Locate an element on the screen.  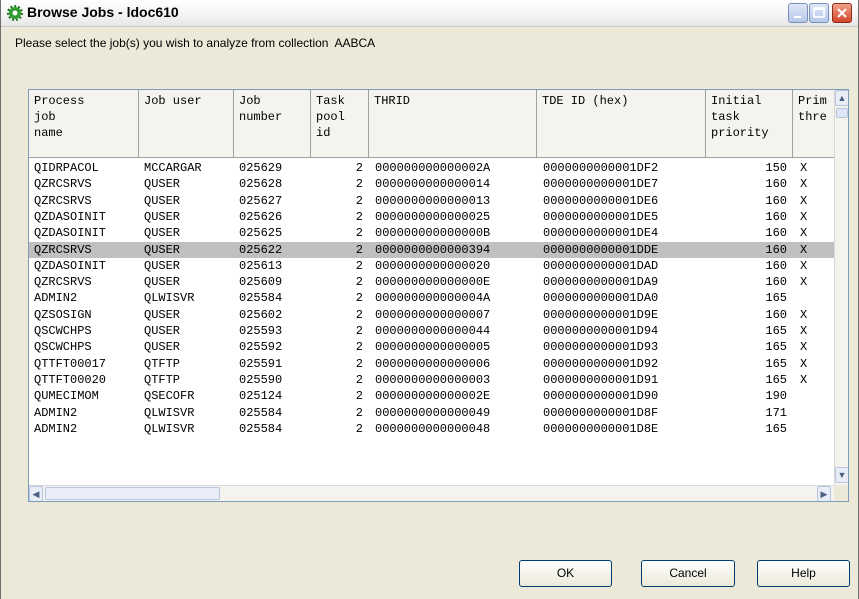
title-bar: Browse Jobs - ldoc610 is located at coordinates (429, 13).